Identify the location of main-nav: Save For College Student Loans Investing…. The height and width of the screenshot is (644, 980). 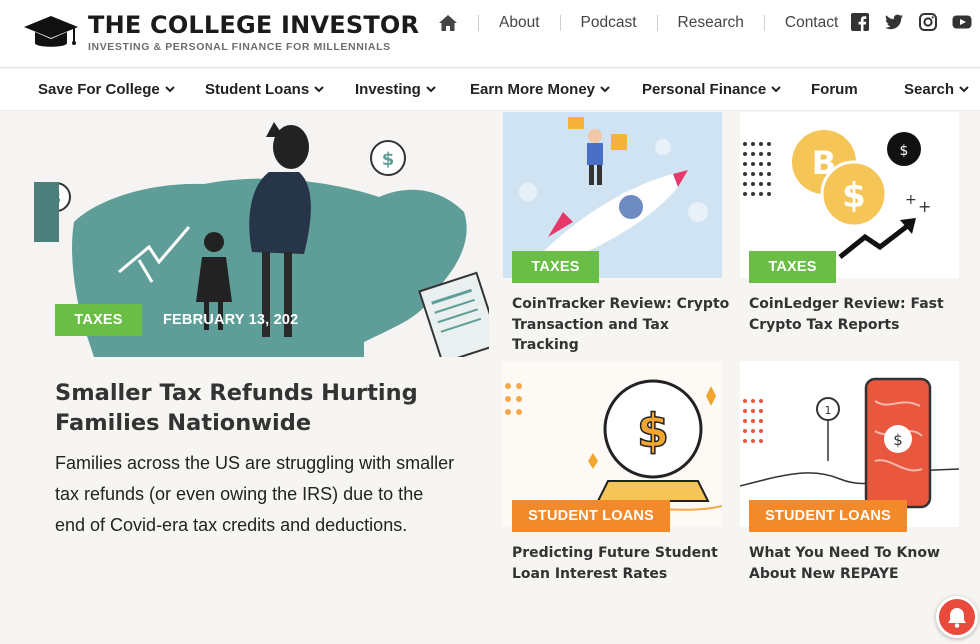
(490, 90).